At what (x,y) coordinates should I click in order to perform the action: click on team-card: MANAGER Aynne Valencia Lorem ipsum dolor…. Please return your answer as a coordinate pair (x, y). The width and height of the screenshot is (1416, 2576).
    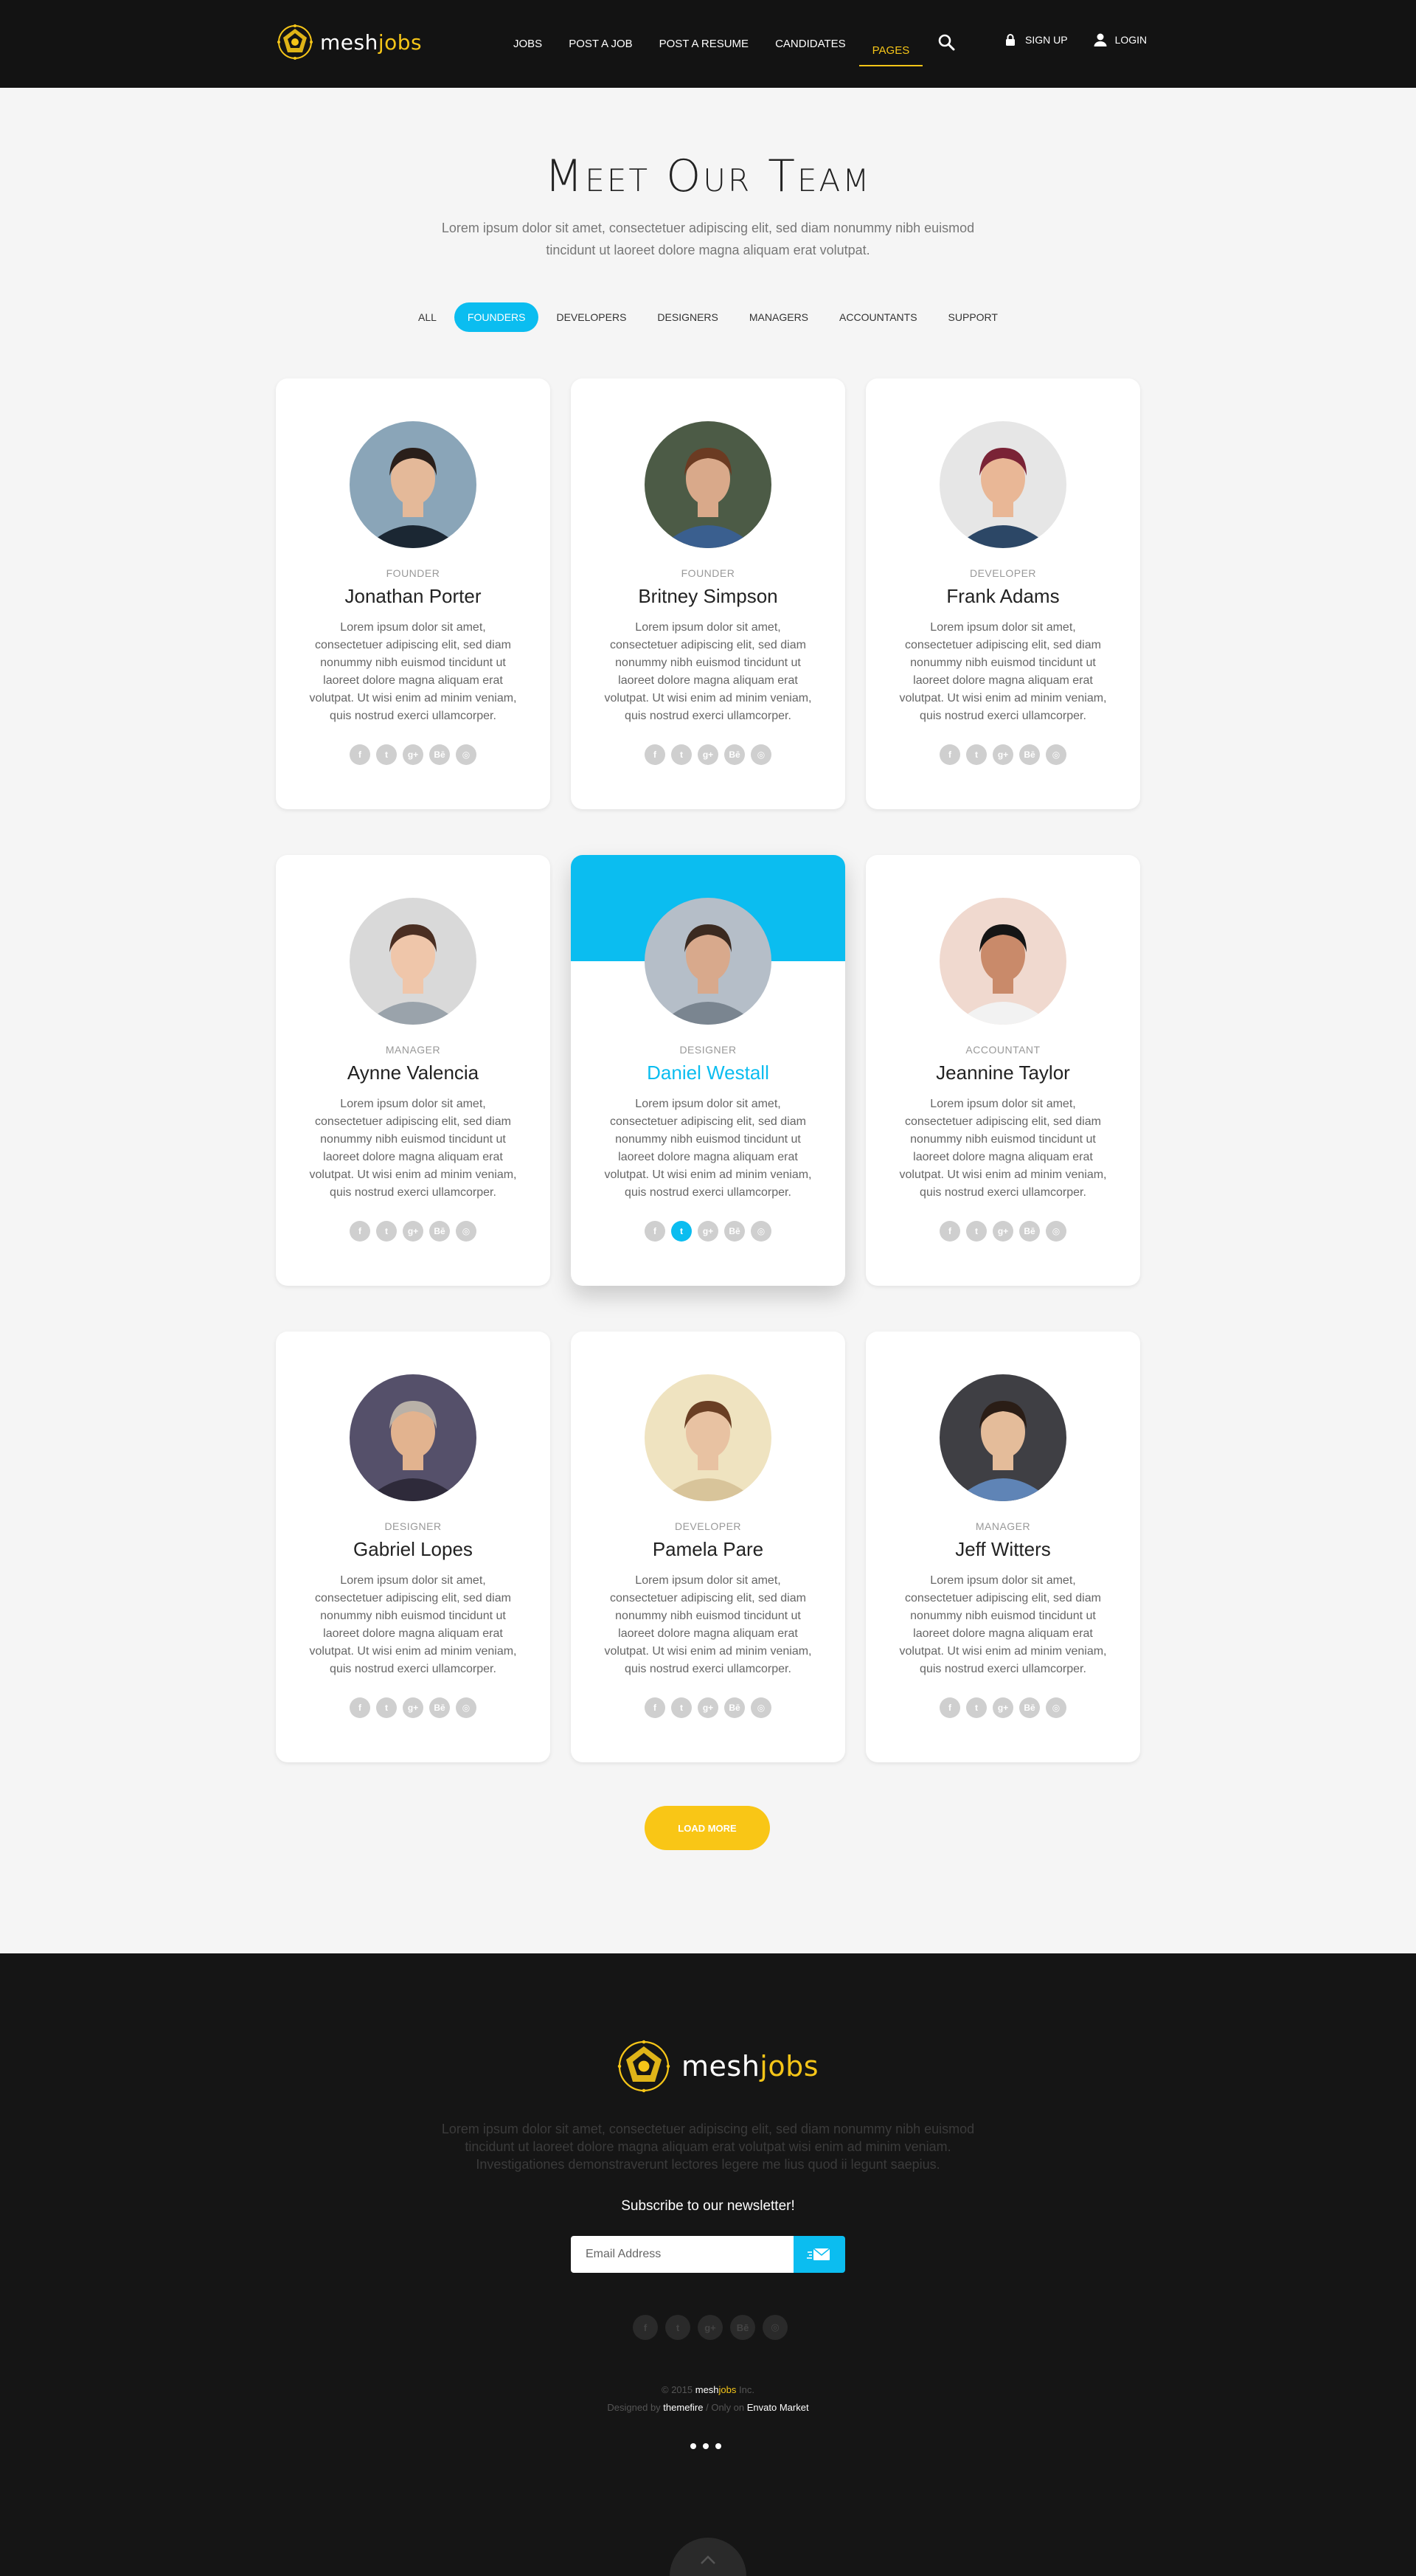
    Looking at the image, I should click on (413, 1071).